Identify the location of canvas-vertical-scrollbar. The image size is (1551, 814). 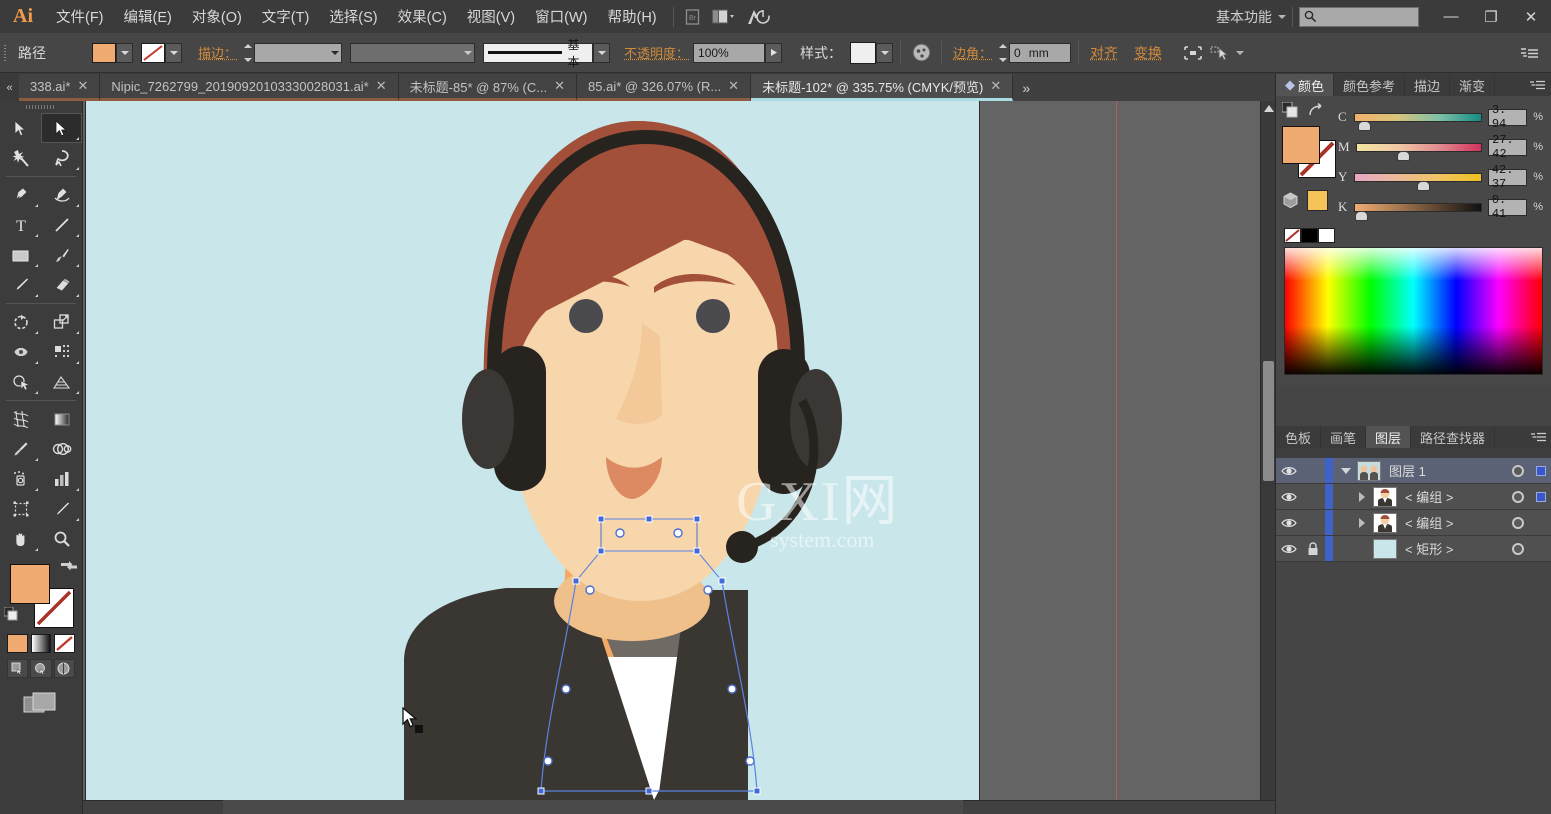
(1267, 450).